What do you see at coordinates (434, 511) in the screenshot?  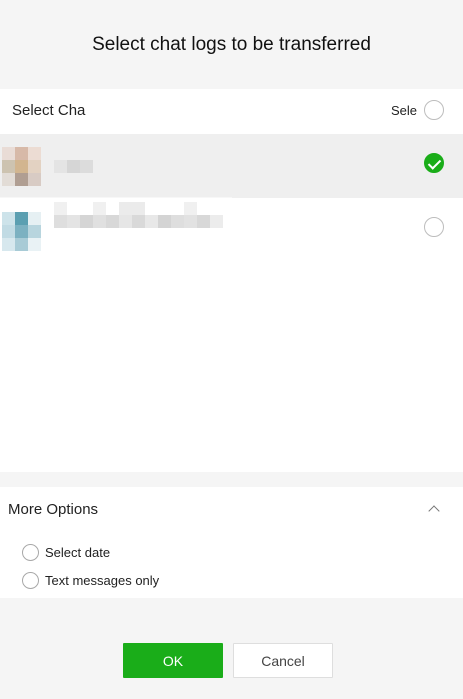 I see `chevron-up-icon` at bounding box center [434, 511].